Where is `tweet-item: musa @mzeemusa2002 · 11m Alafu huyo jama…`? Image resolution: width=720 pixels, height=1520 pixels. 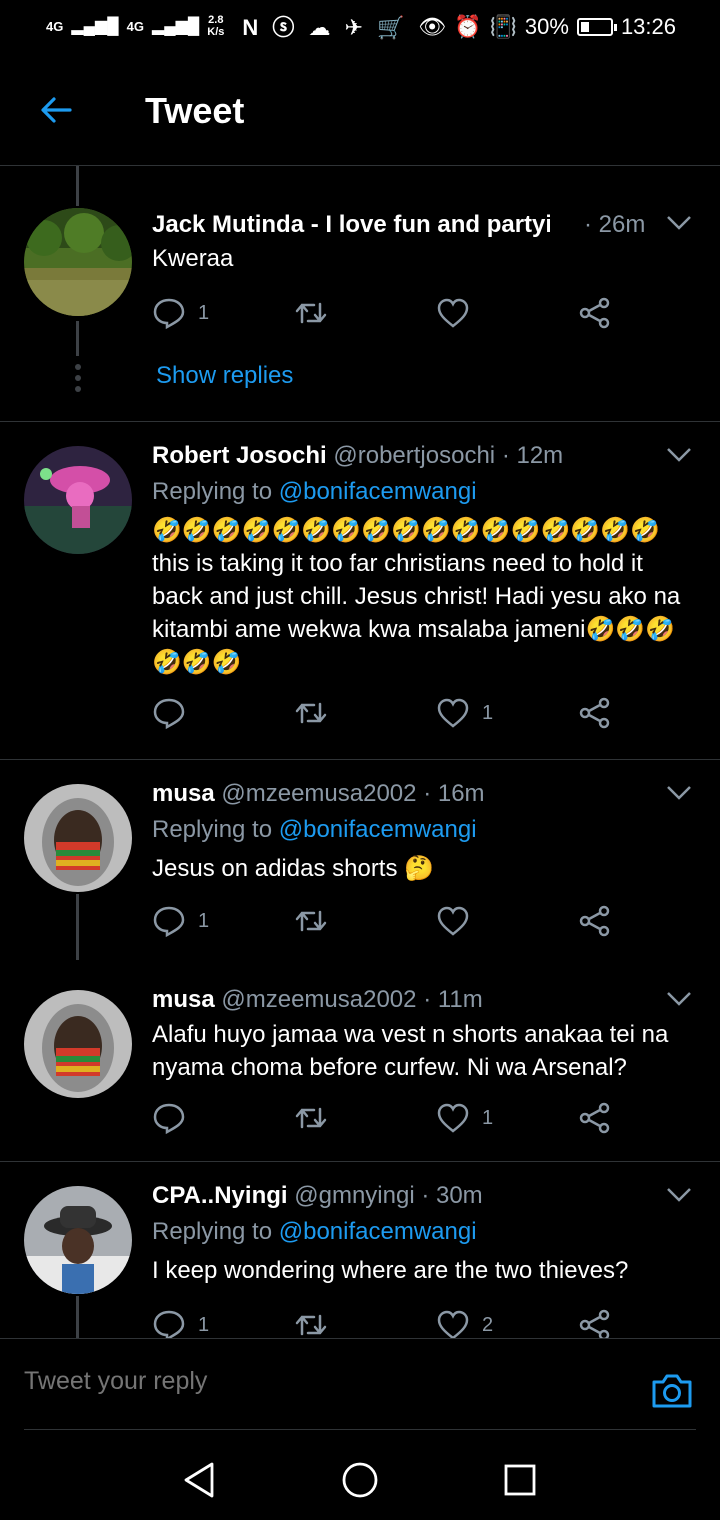
tweet-item: musa @mzeemusa2002 · 11m Alafu huyo jama… is located at coordinates (360, 1064).